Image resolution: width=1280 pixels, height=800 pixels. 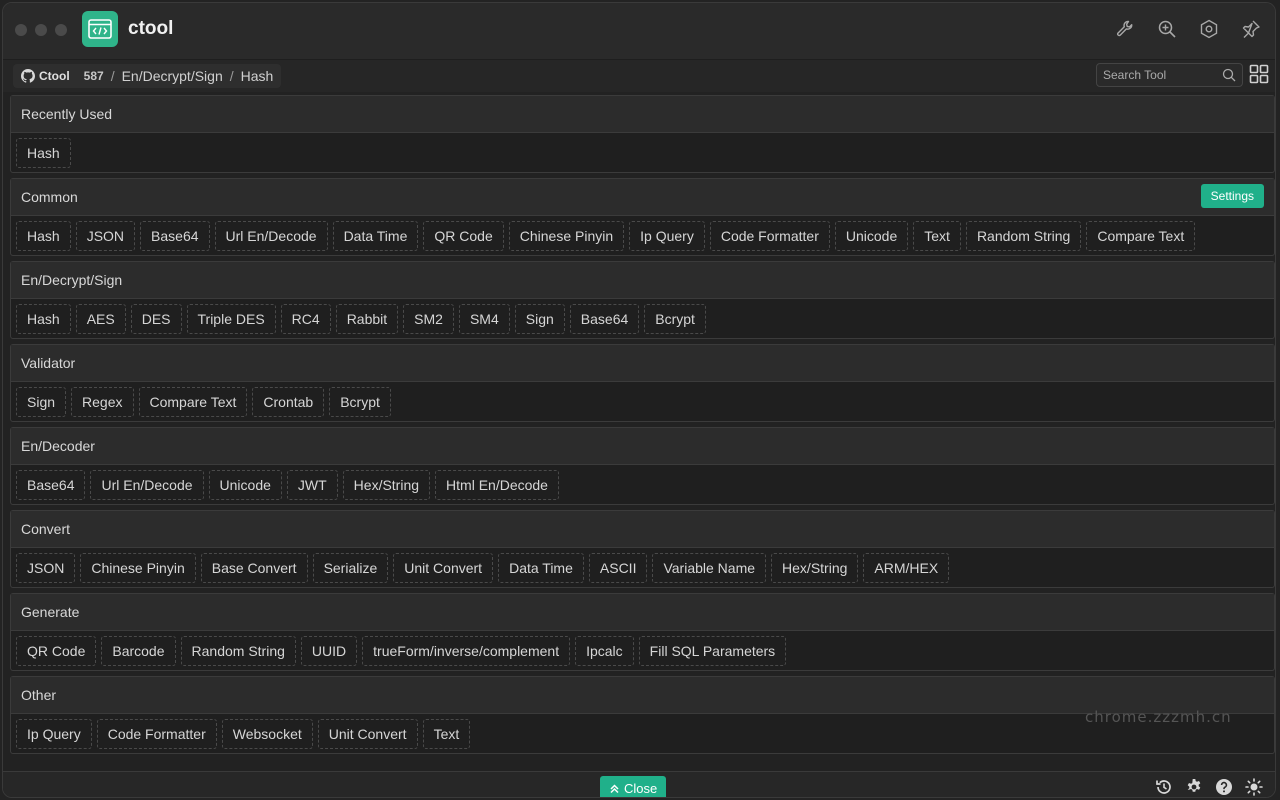 I want to click on github-icon, so click(x=28, y=76).